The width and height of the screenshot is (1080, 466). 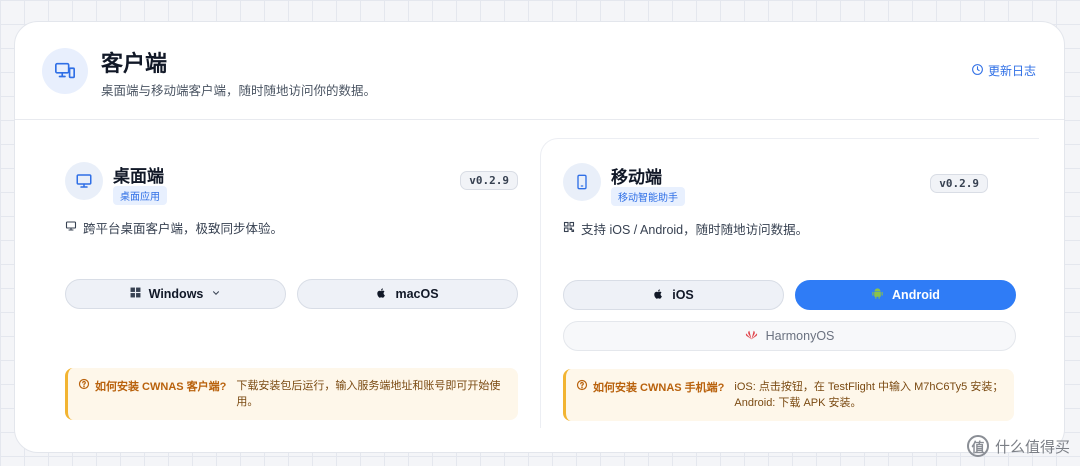 What do you see at coordinates (685, 228) in the screenshot?
I see `mobile-description: 支持 iOS / Android，随时随地访问数据。` at bounding box center [685, 228].